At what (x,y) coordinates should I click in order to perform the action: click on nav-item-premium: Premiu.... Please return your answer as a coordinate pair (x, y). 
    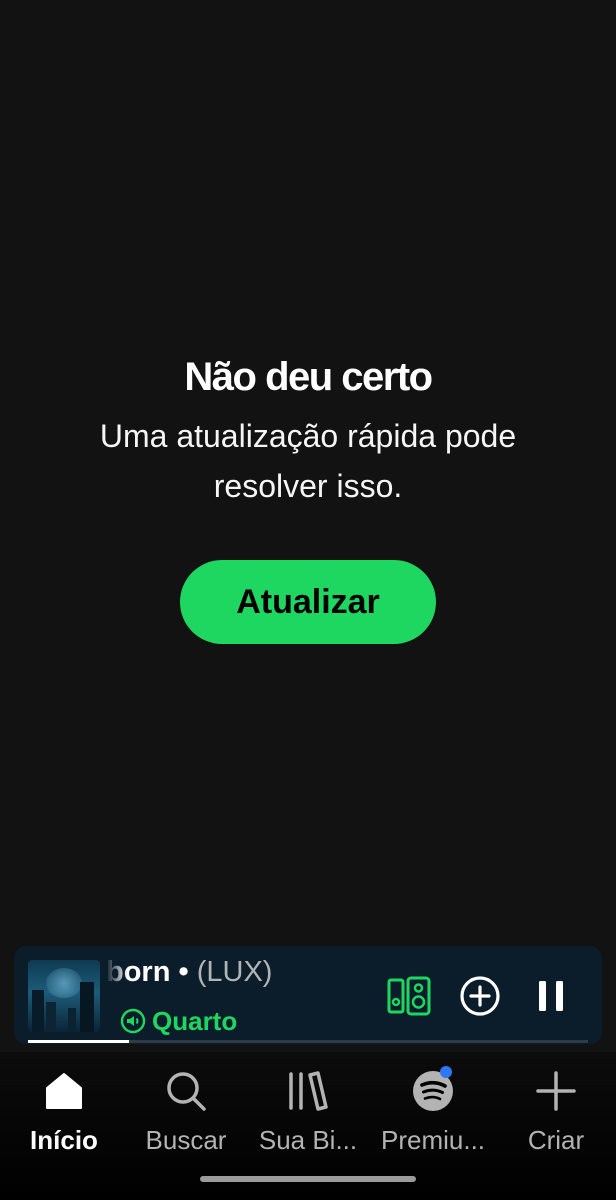
    Looking at the image, I should click on (433, 1111).